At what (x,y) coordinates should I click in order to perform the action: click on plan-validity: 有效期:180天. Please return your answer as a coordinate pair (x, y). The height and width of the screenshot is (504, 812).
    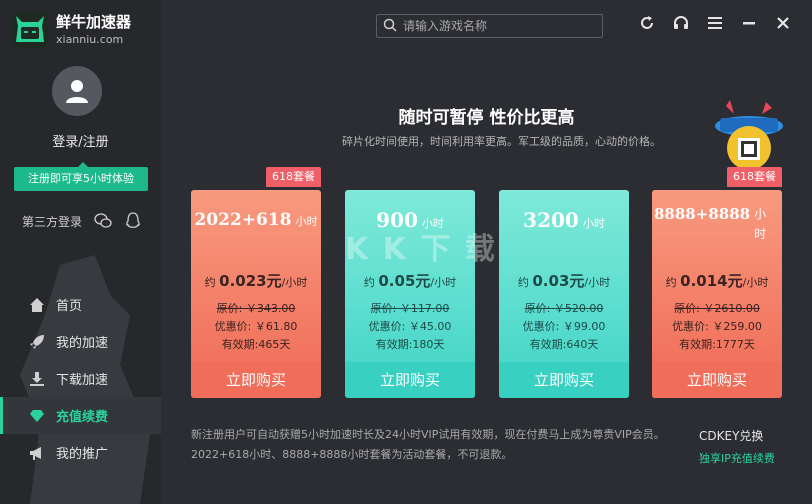
    Looking at the image, I should click on (410, 344).